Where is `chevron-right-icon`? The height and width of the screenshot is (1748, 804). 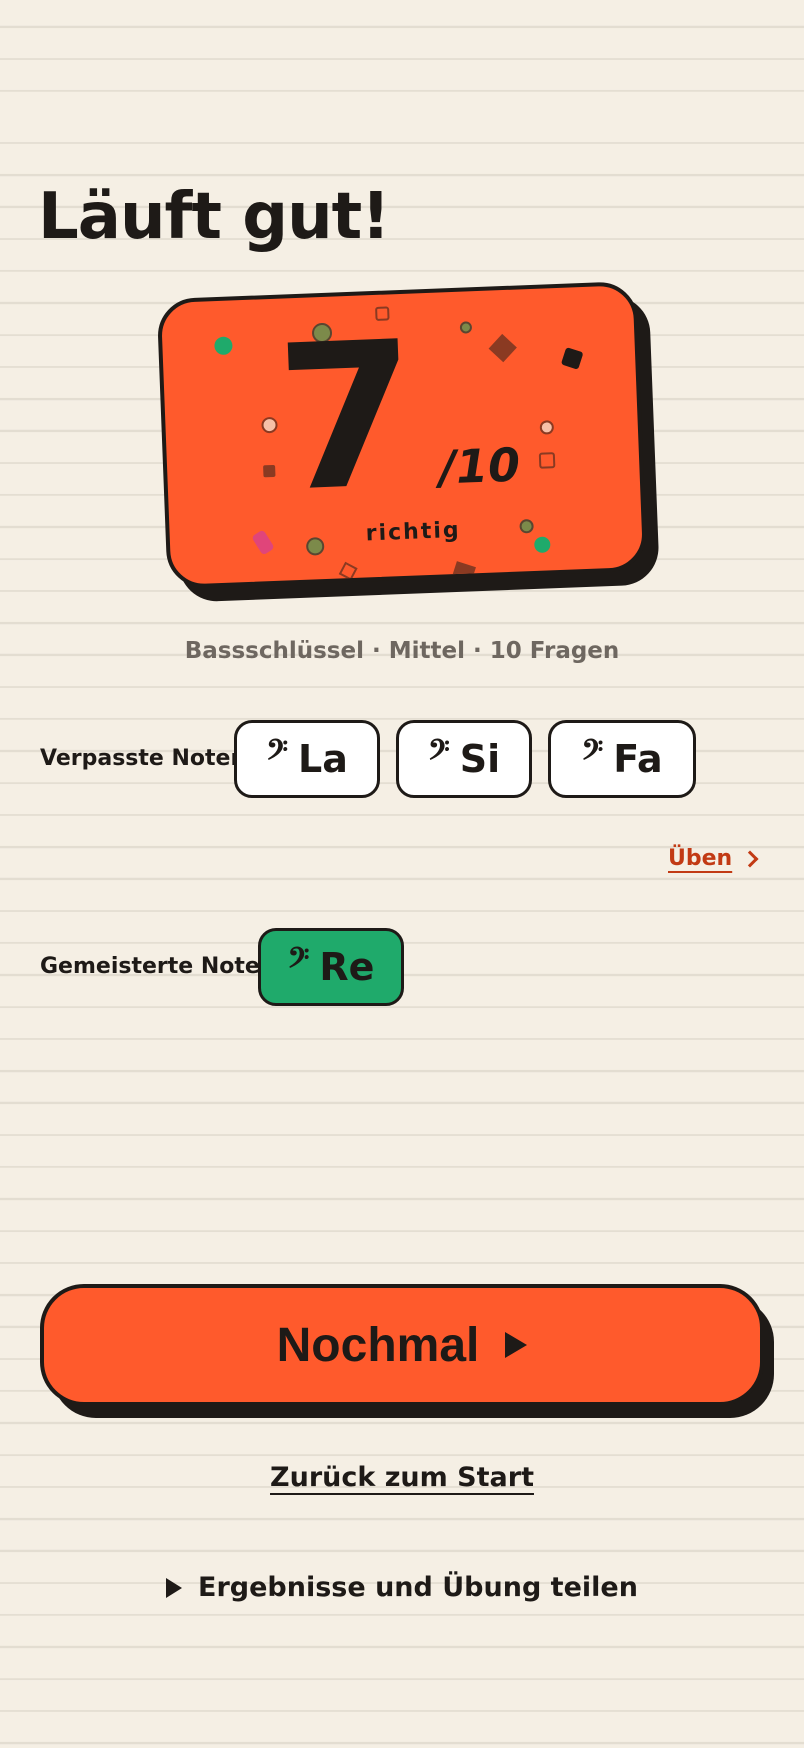
chevron-right-icon is located at coordinates (750, 858).